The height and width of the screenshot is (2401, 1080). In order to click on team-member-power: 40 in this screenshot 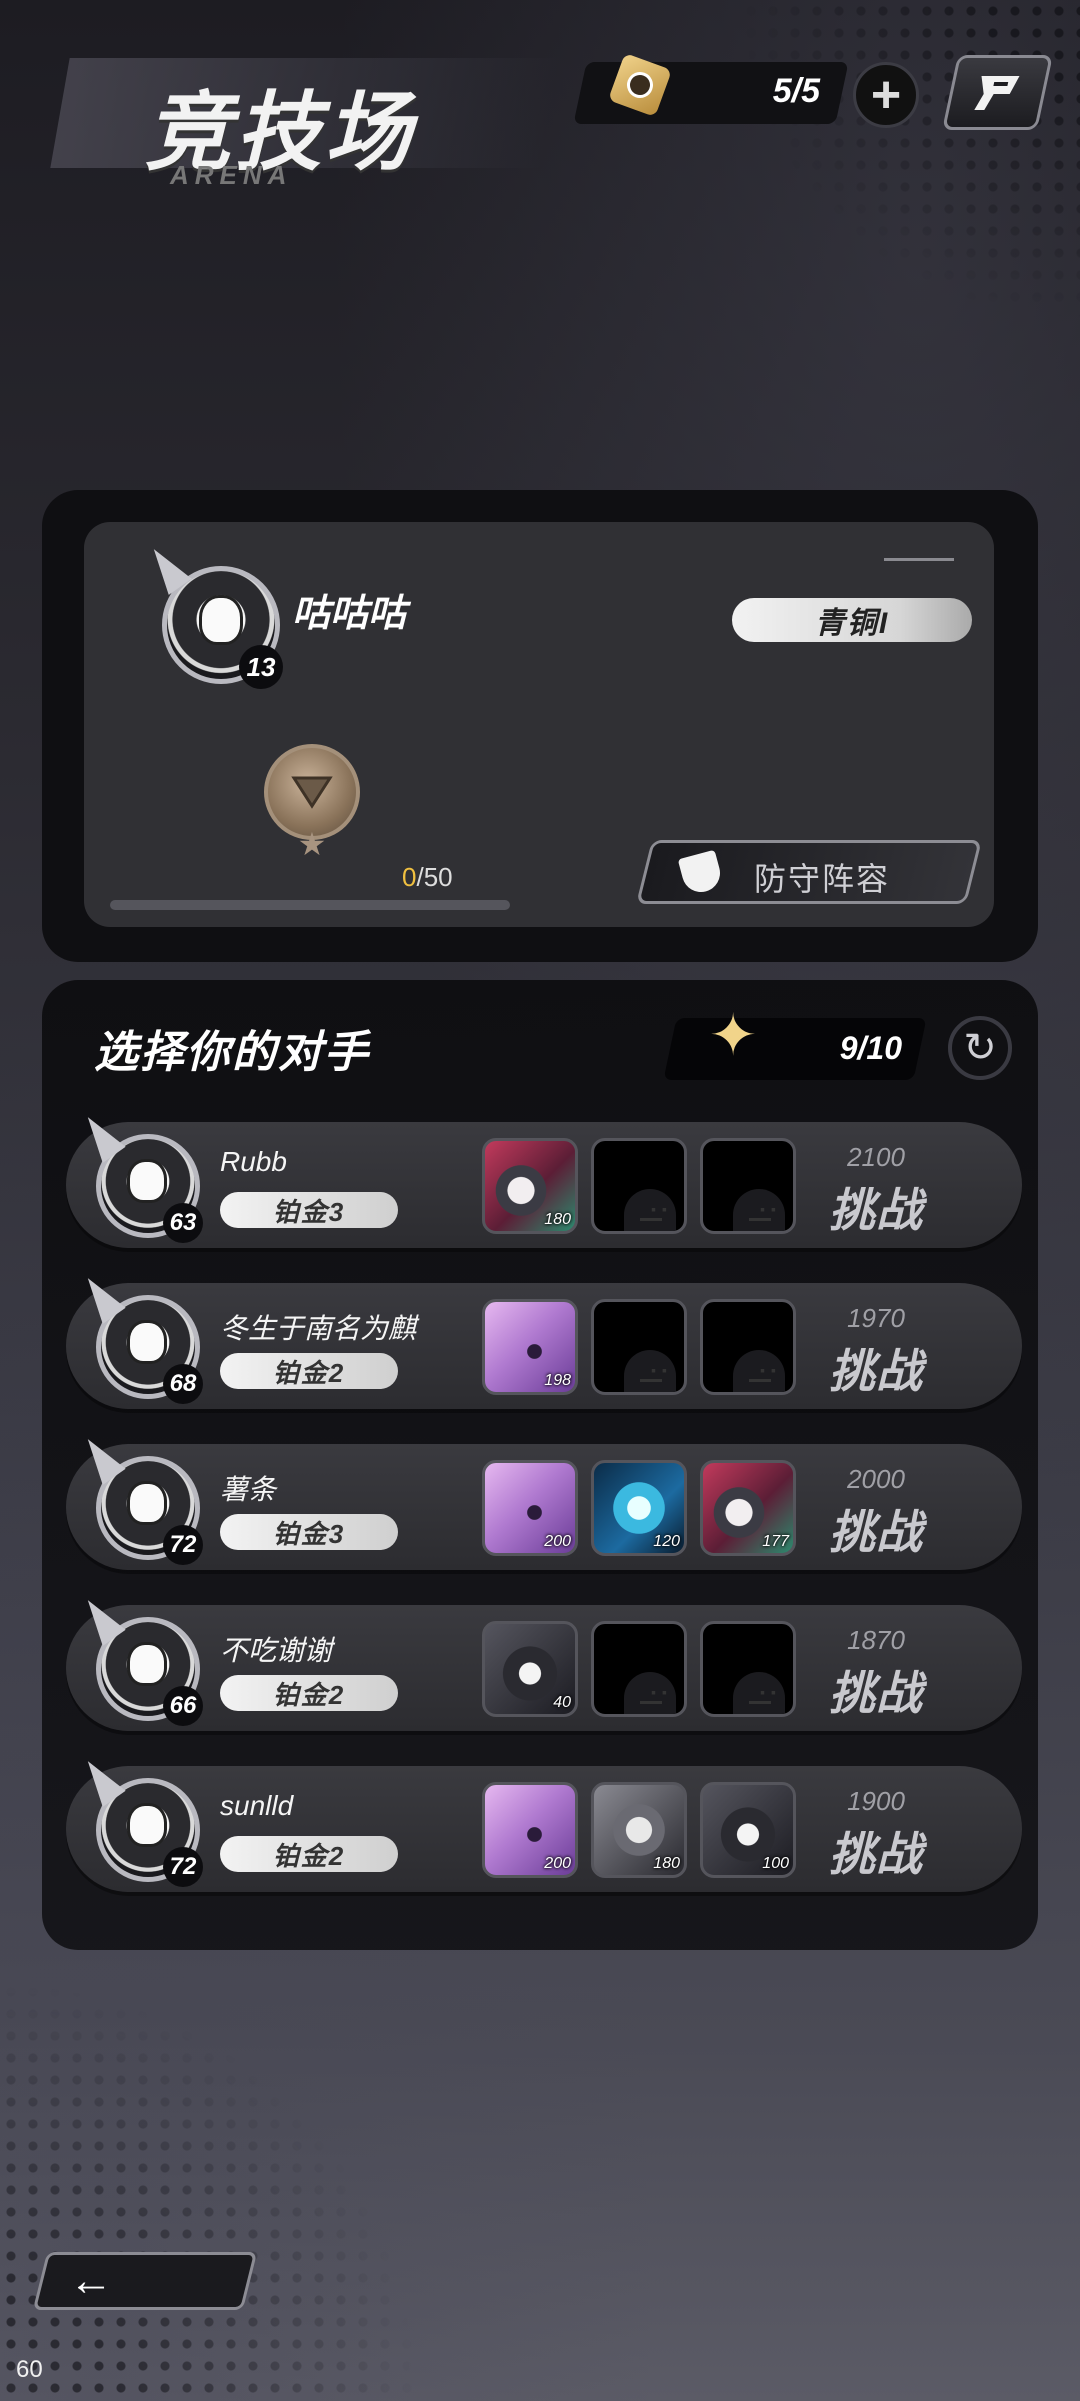, I will do `click(562, 1702)`.